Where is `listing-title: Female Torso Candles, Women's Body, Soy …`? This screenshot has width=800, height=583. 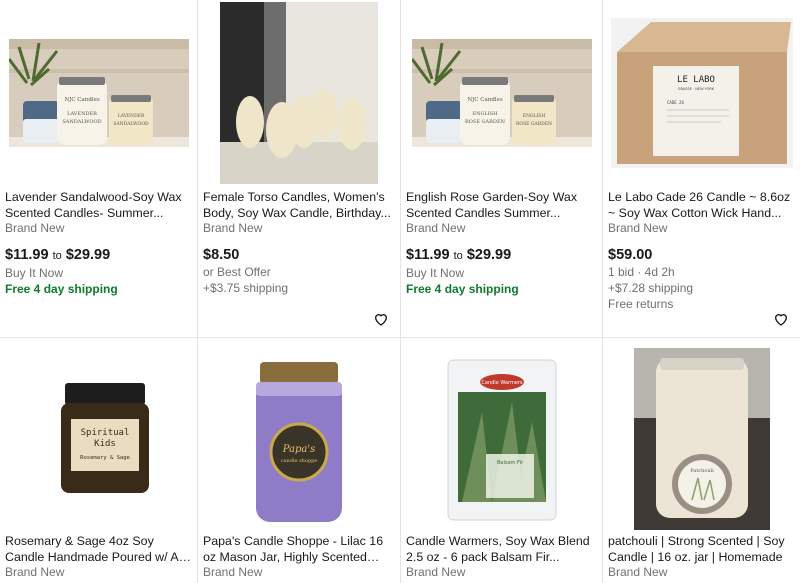
listing-title: Female Torso Candles, Women's Body, Soy … is located at coordinates (298, 205).